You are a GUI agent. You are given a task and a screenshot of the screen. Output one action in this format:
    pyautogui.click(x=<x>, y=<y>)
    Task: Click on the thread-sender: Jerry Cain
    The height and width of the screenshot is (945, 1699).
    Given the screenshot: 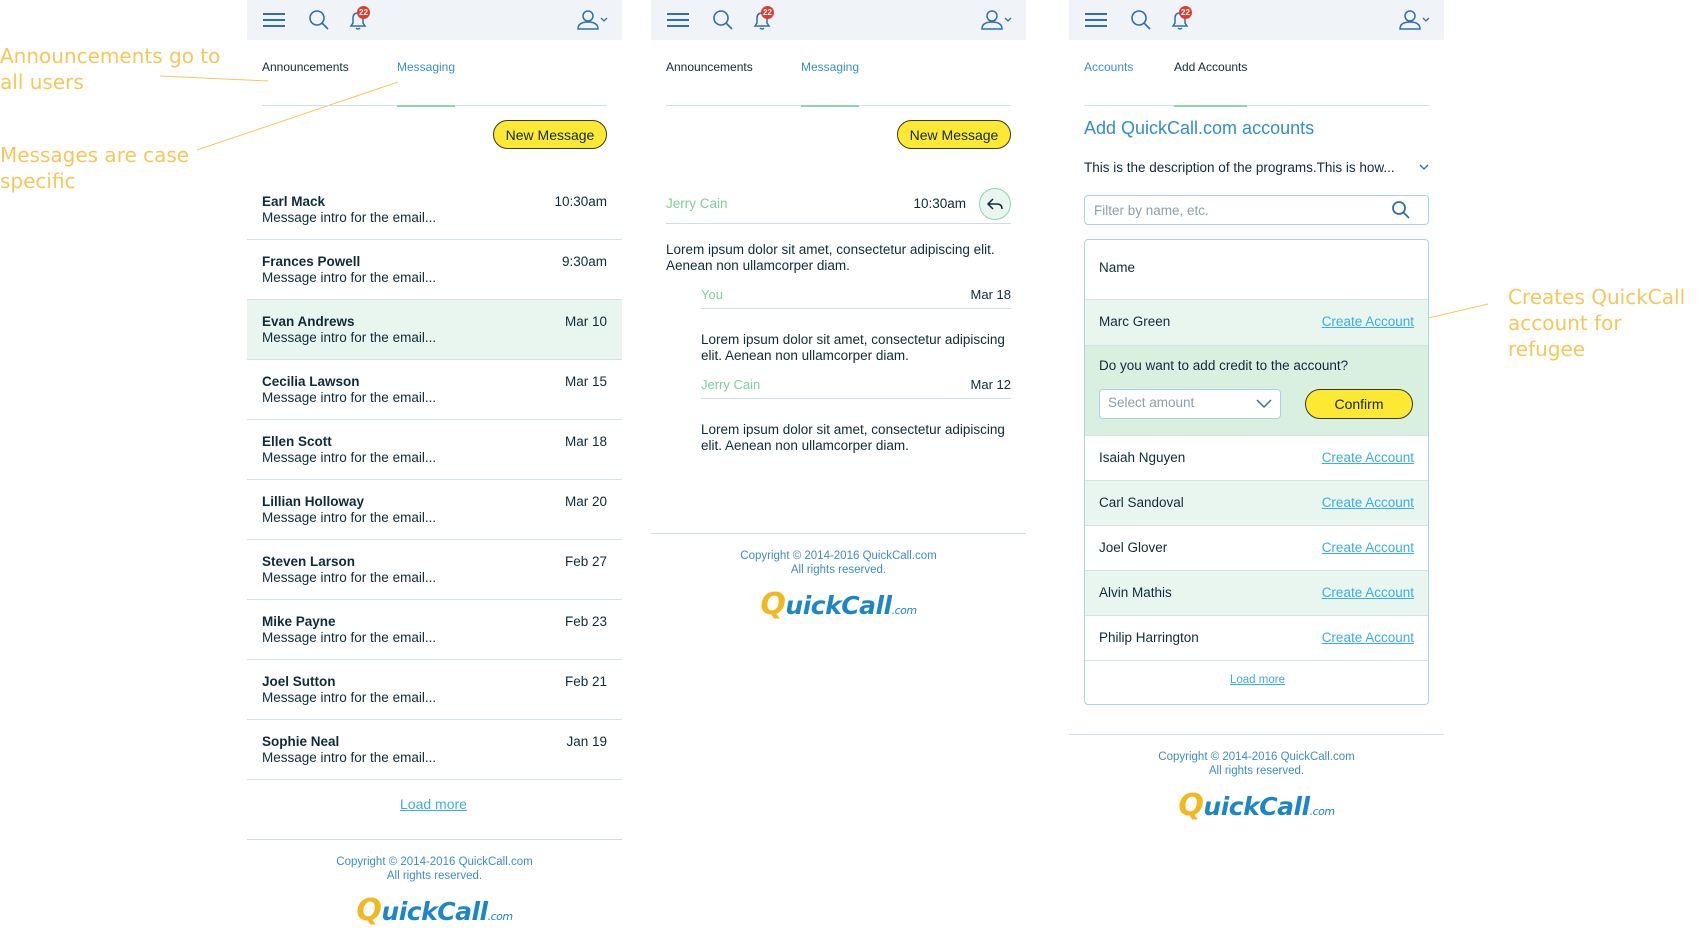 What is the action you would take?
    pyautogui.click(x=697, y=203)
    